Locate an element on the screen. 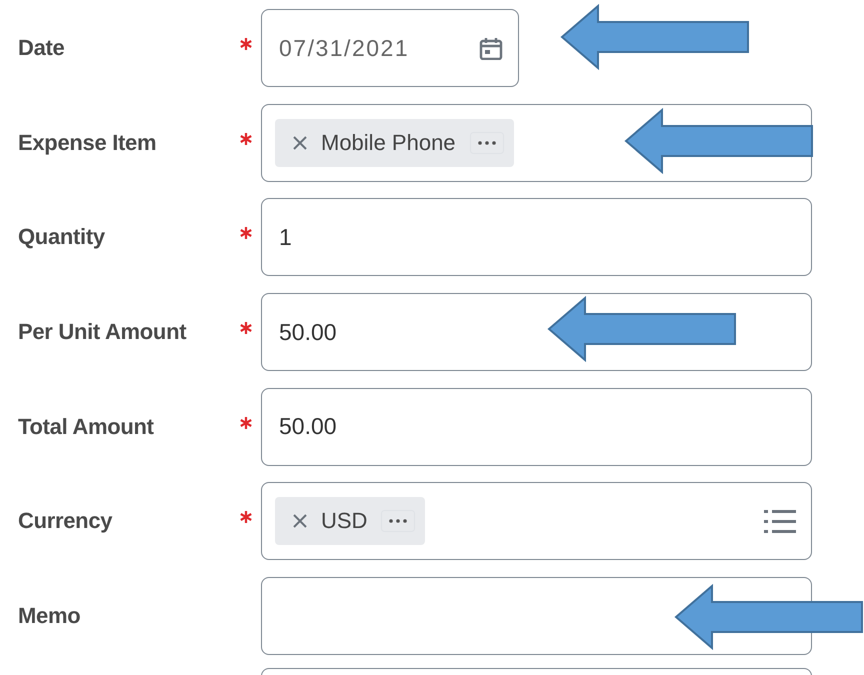 The image size is (864, 675). field-label: Total Amount is located at coordinates (86, 427).